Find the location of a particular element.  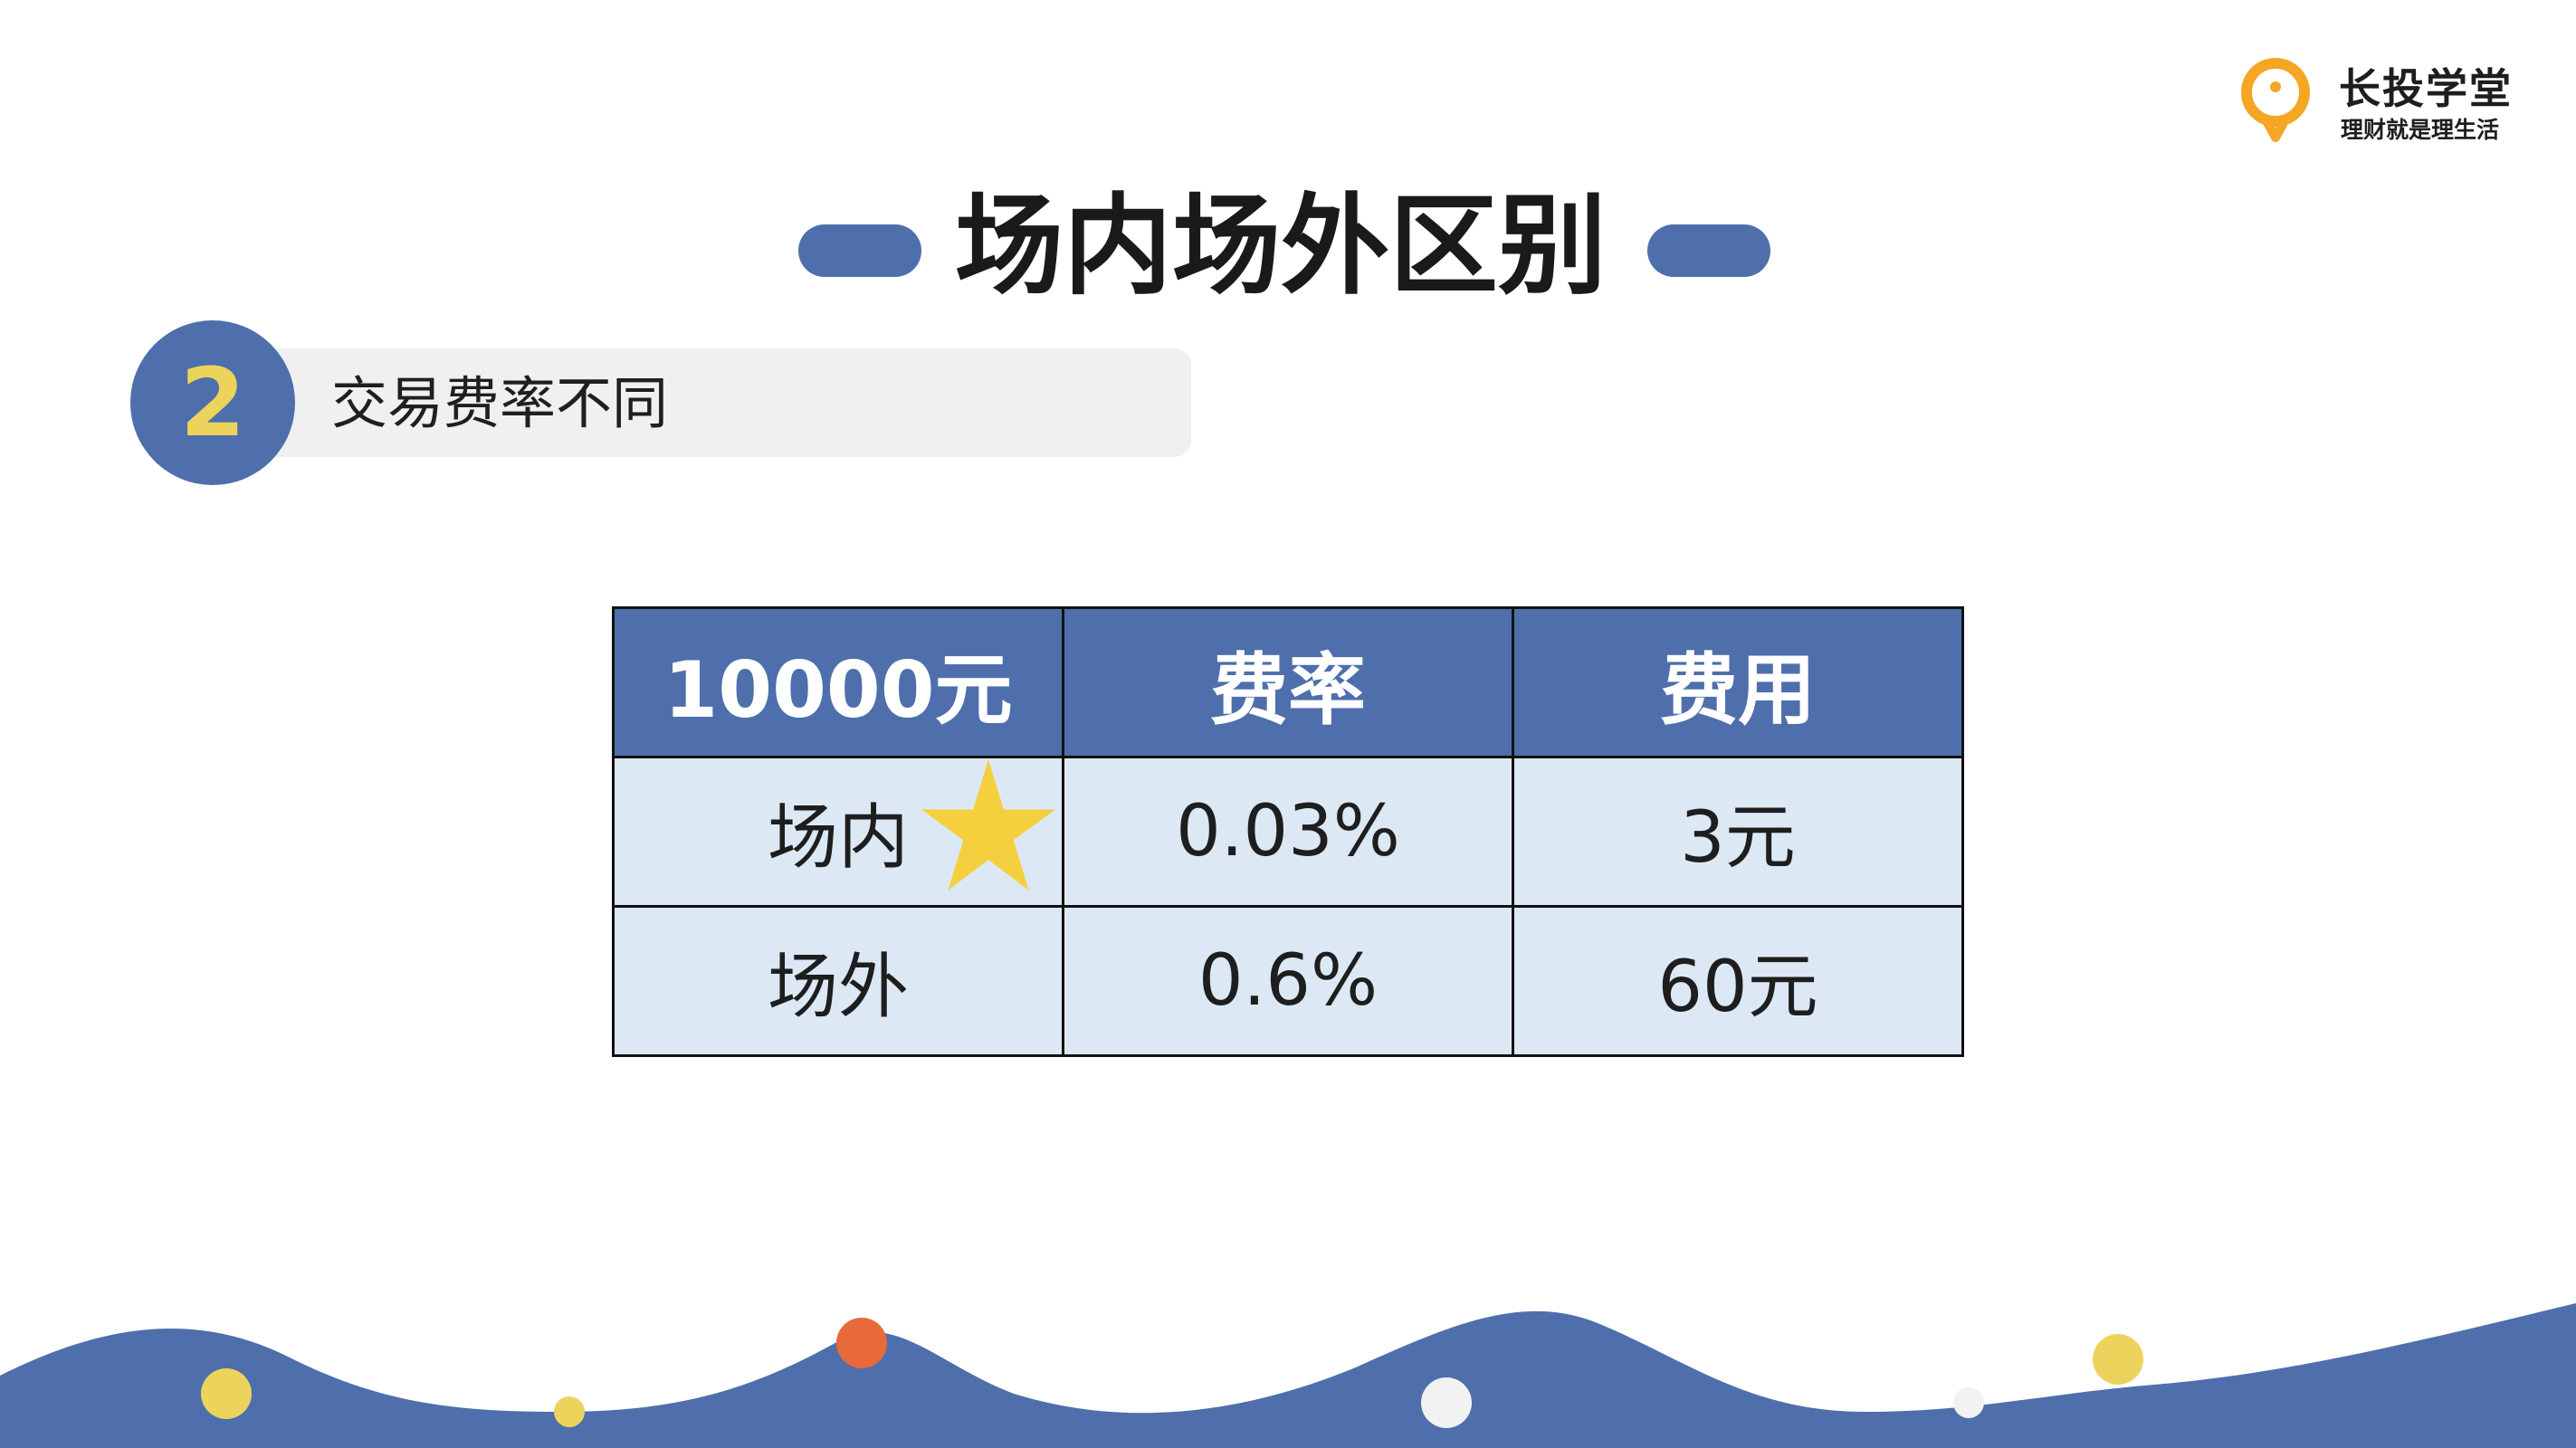

star-icon is located at coordinates (988, 825).